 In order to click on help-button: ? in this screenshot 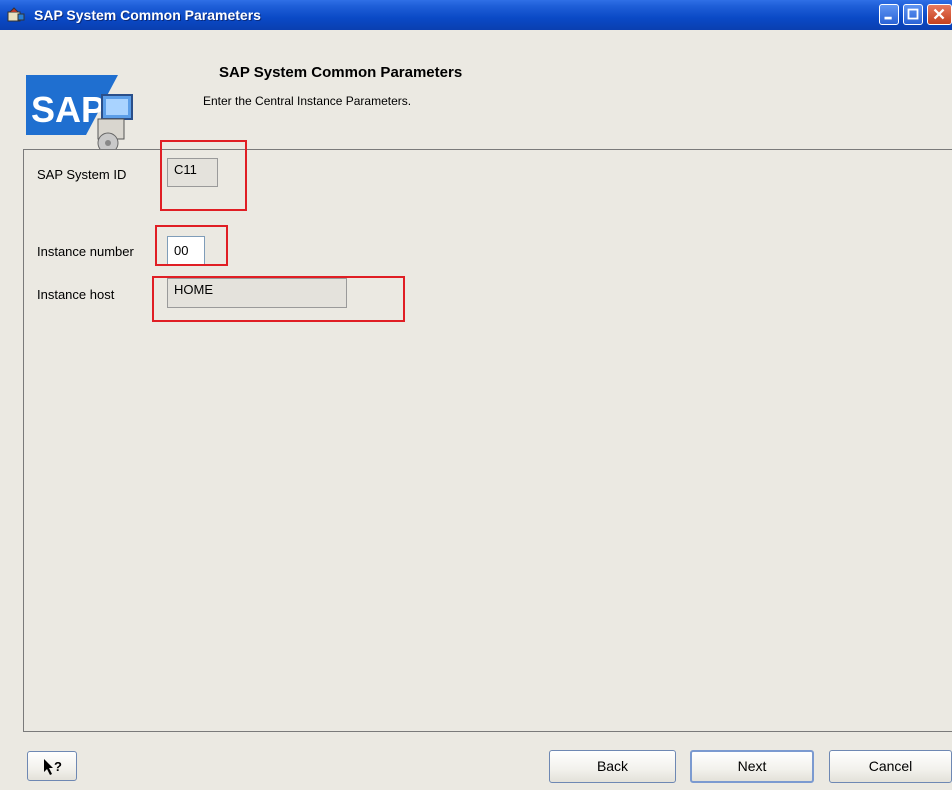, I will do `click(52, 766)`.